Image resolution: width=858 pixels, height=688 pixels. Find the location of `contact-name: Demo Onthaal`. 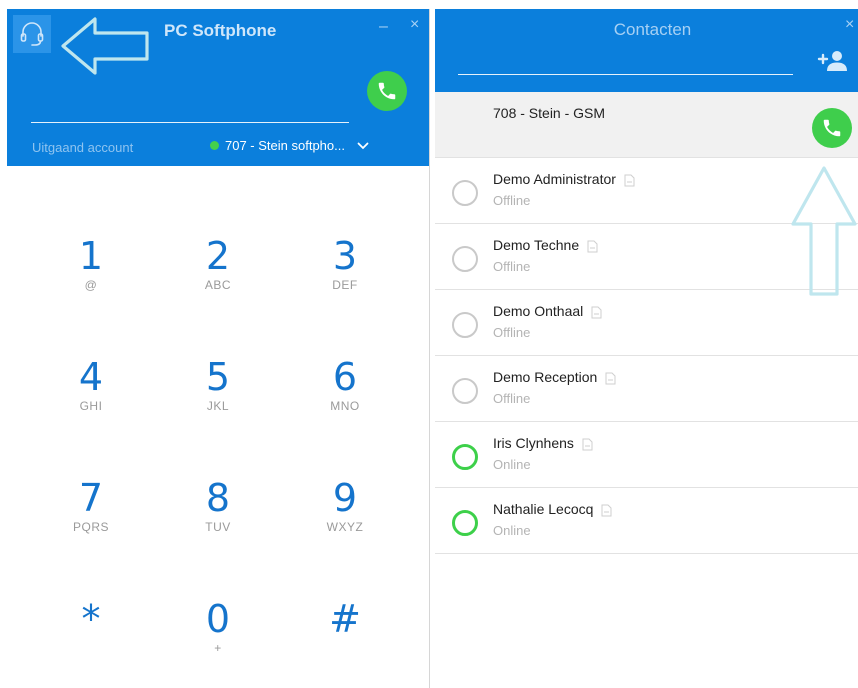

contact-name: Demo Onthaal is located at coordinates (538, 311).